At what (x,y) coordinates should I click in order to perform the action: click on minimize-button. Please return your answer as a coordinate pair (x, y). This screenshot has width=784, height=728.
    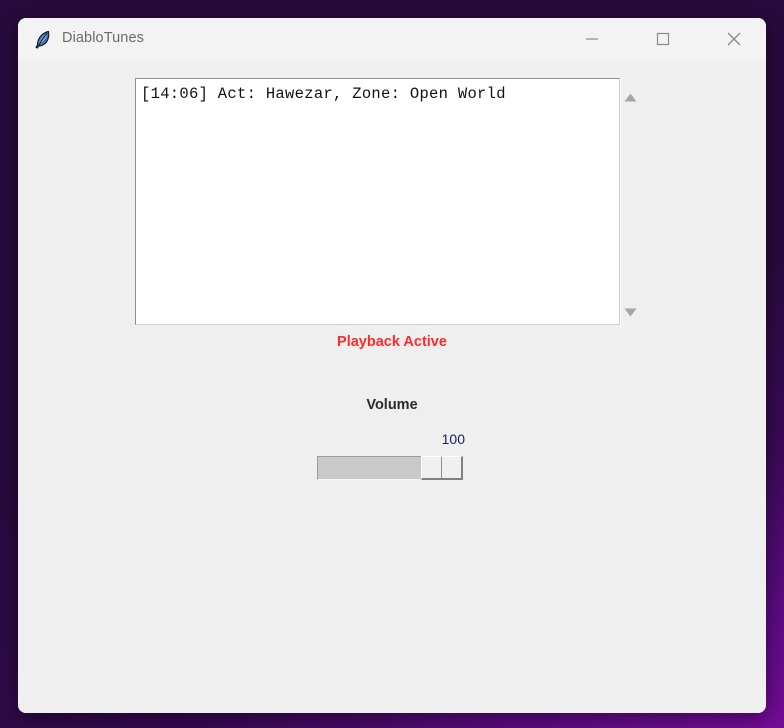
    Looking at the image, I should click on (592, 39).